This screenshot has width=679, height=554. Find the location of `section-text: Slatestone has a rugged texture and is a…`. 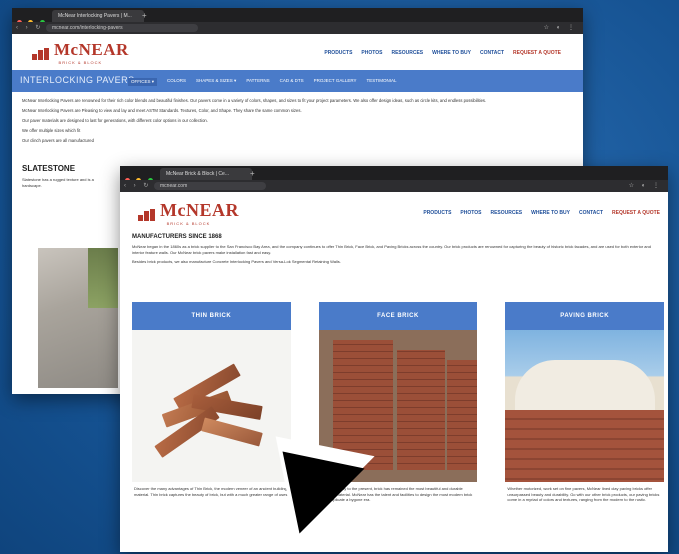

section-text: Slatestone has a rugged texture and is a… is located at coordinates (58, 182).